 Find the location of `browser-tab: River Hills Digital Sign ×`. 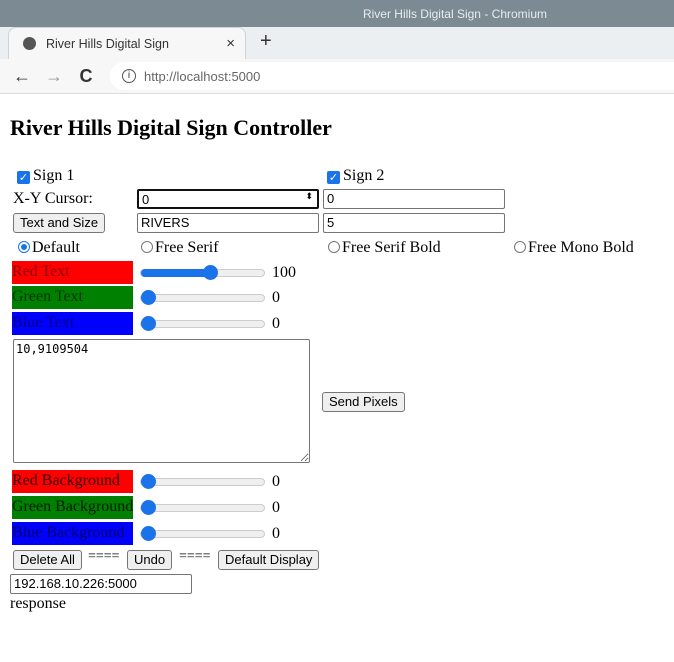

browser-tab: River Hills Digital Sign × is located at coordinates (127, 43).